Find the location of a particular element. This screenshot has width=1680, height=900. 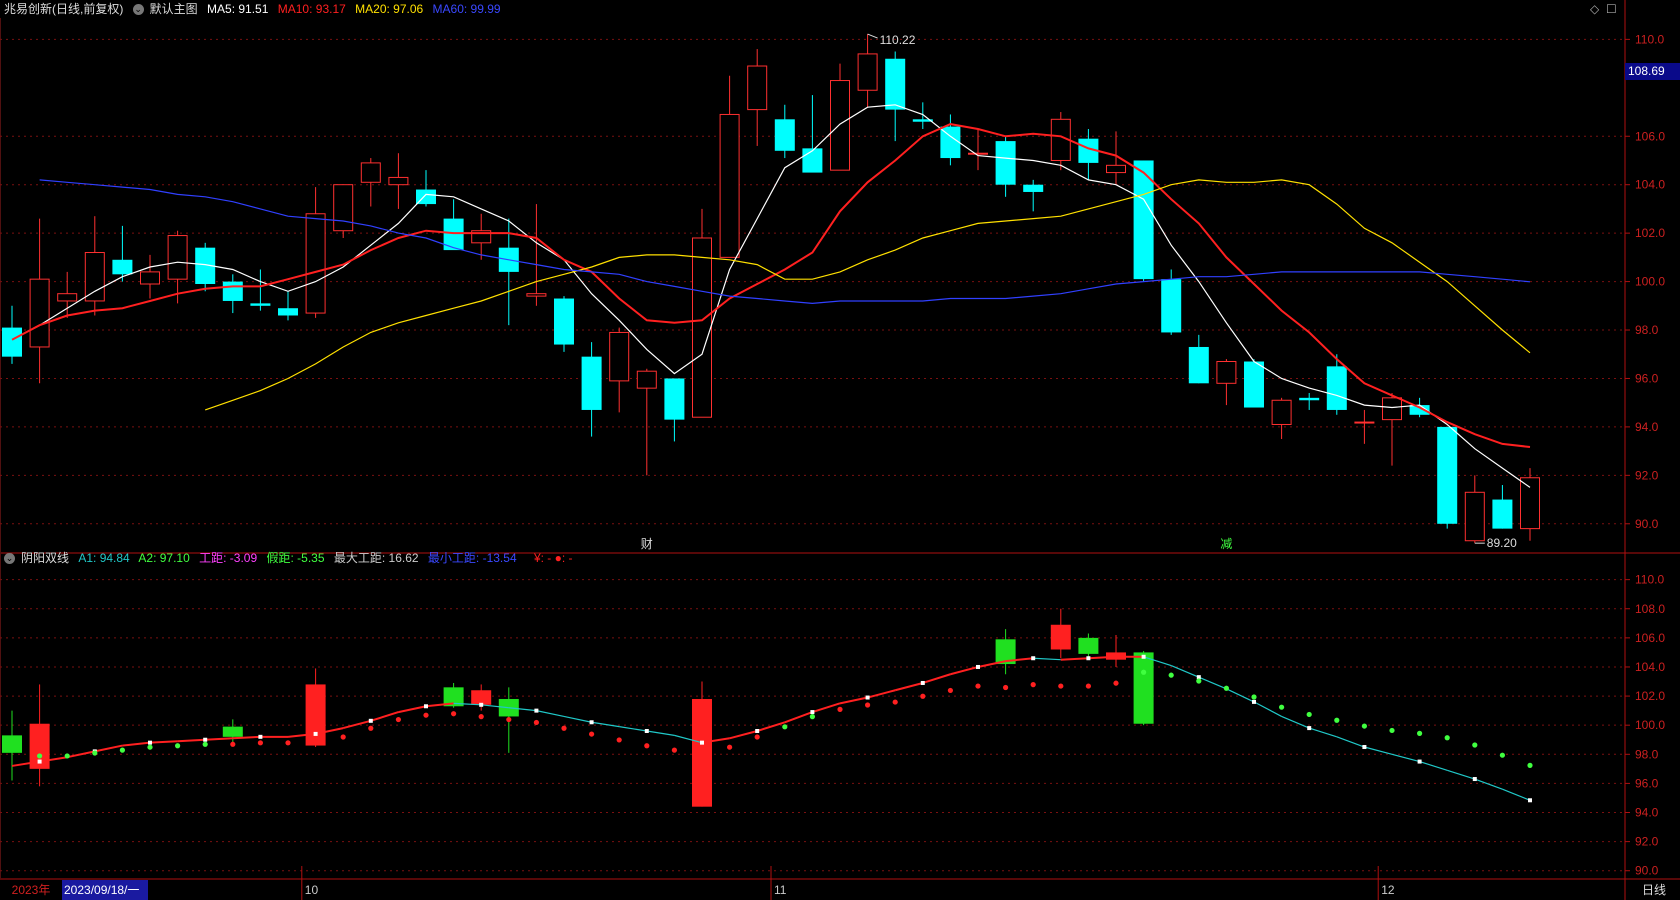

template-name: 默认主图 is located at coordinates (174, 9).